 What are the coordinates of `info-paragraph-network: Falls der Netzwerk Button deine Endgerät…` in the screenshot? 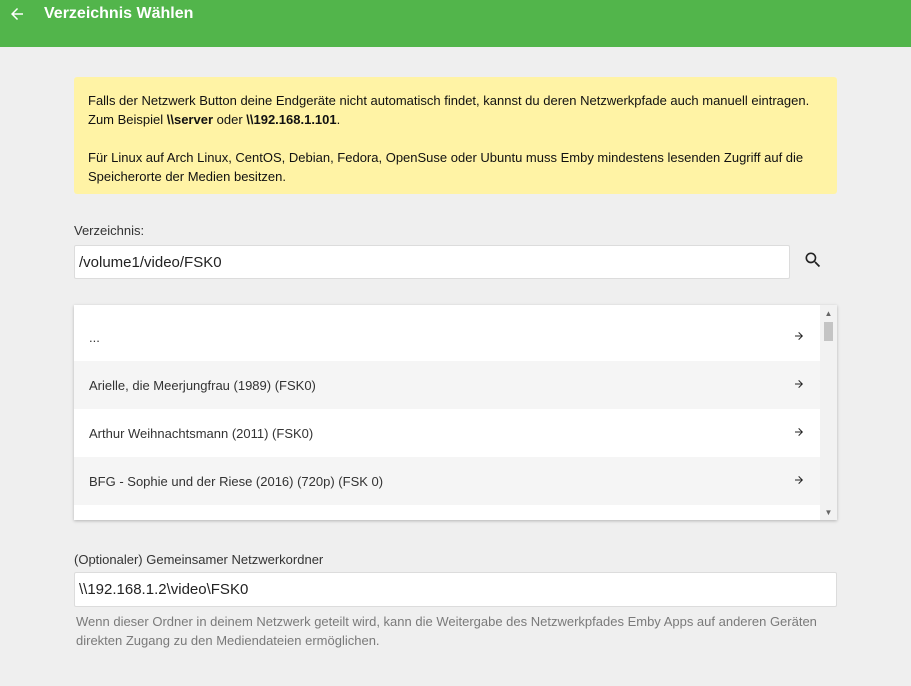 It's located at (455, 110).